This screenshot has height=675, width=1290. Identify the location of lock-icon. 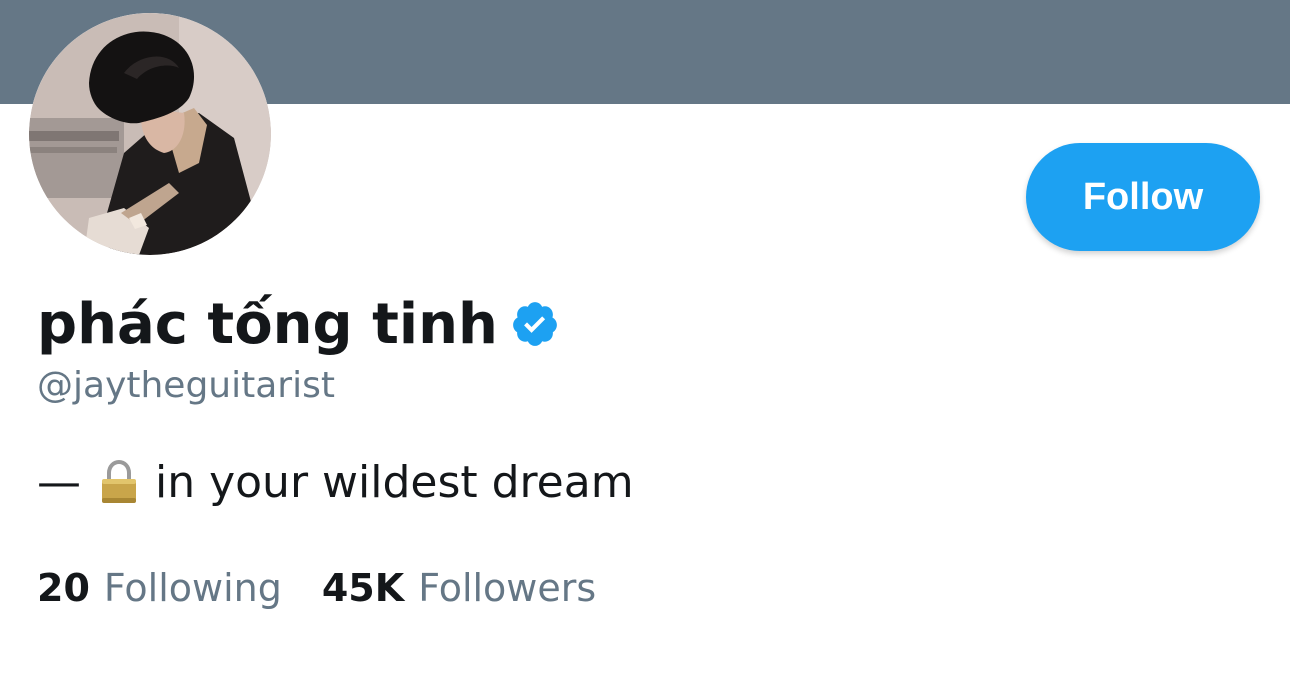
(119, 482).